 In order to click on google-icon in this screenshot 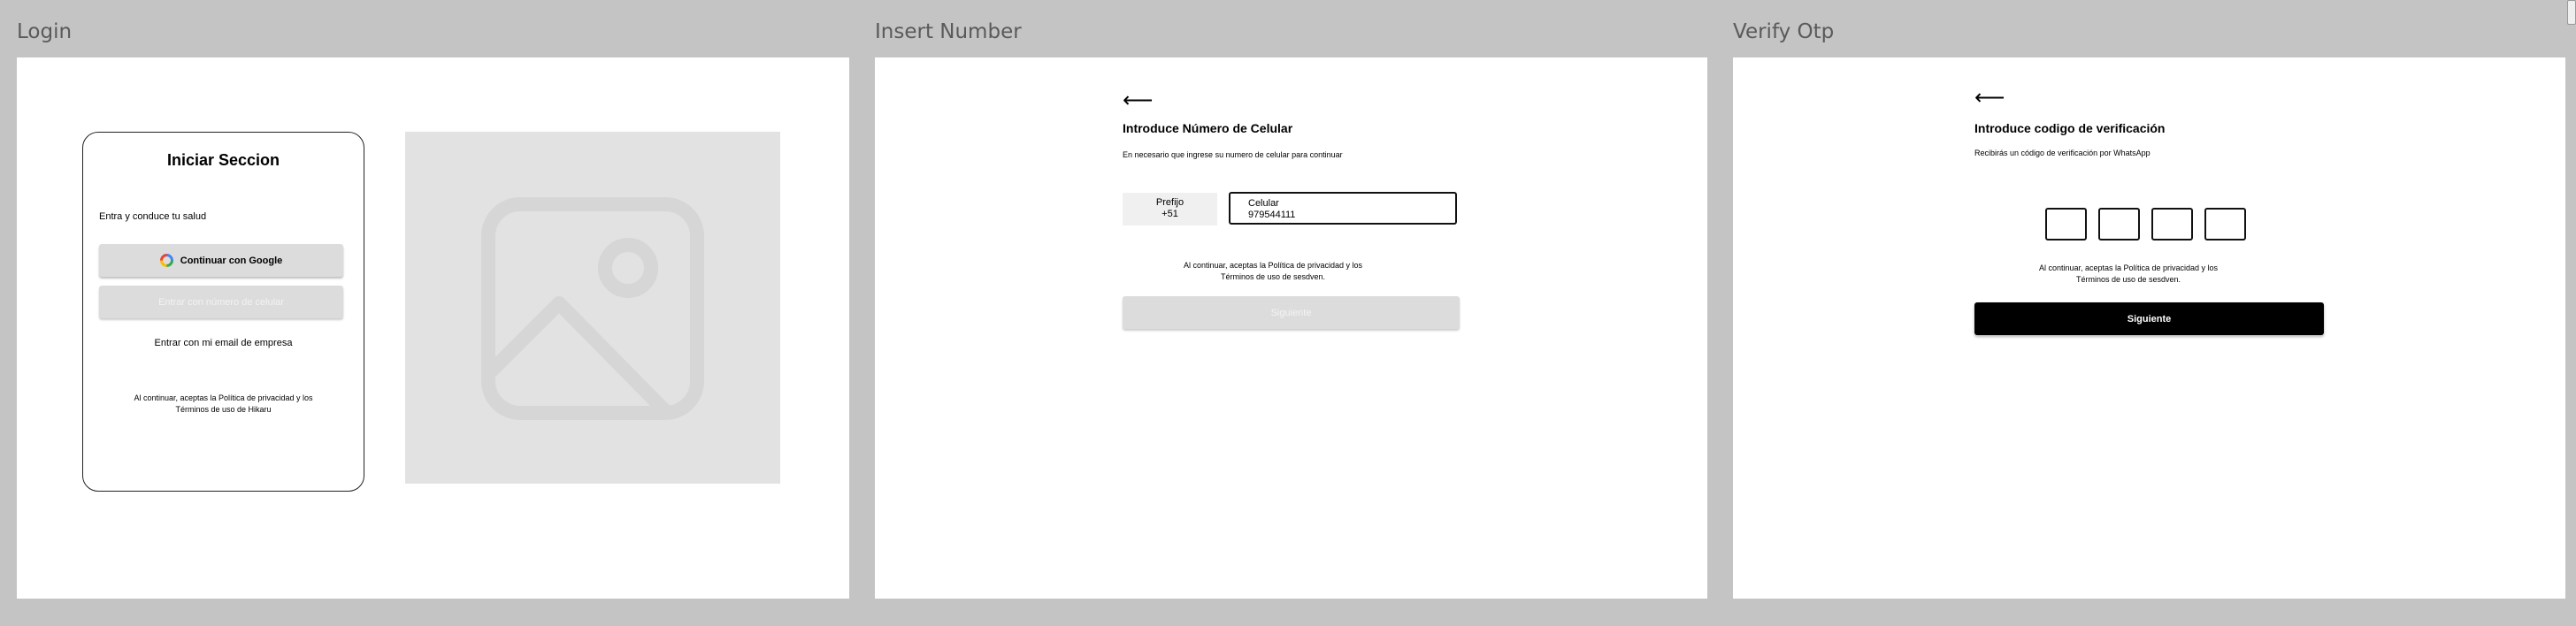, I will do `click(166, 261)`.